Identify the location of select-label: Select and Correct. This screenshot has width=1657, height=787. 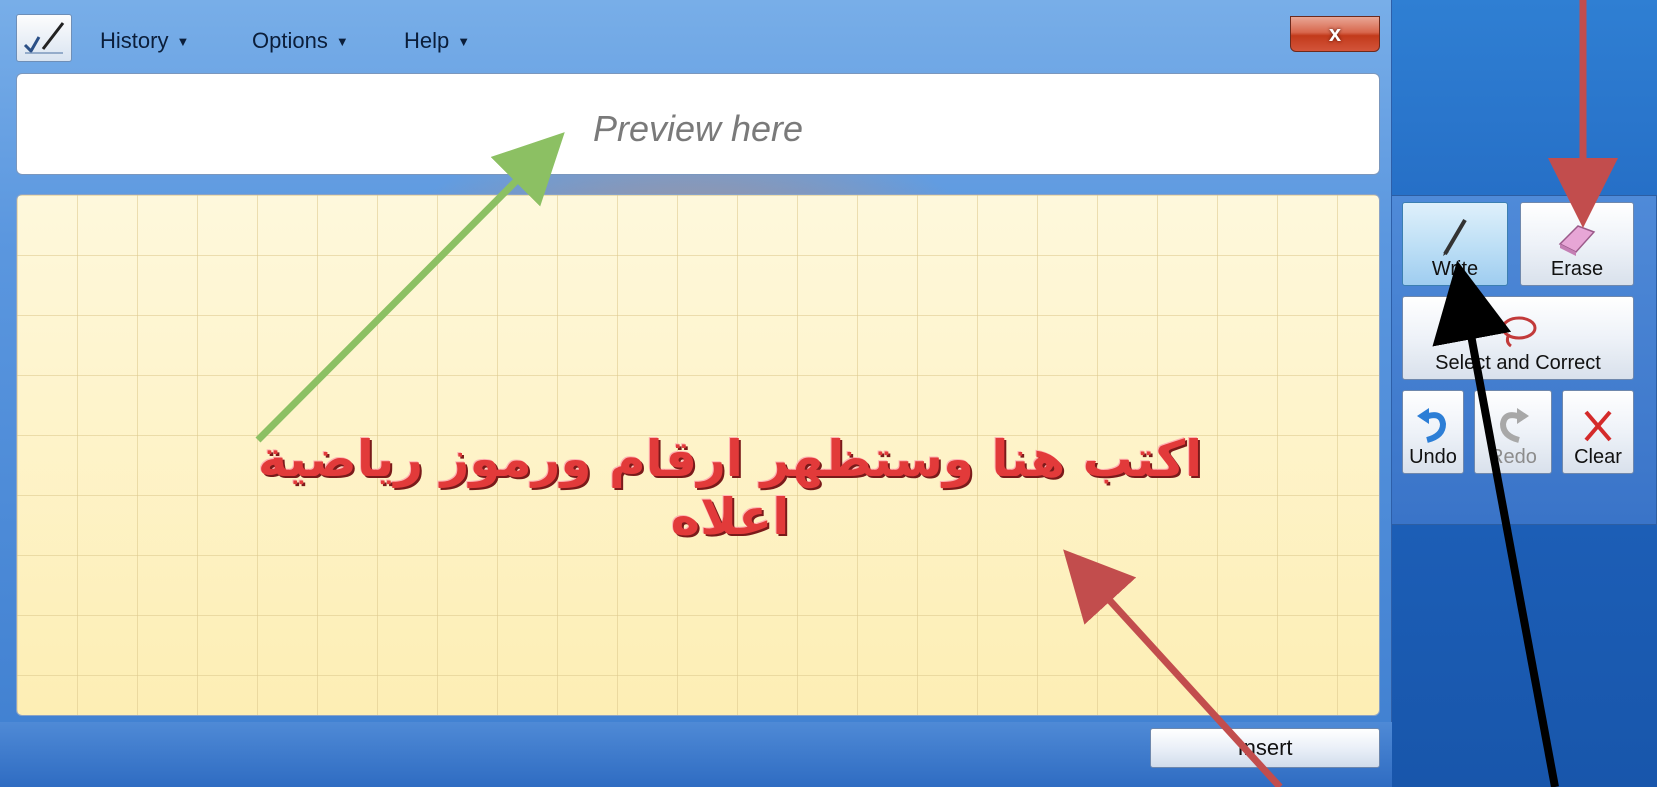
(1518, 363).